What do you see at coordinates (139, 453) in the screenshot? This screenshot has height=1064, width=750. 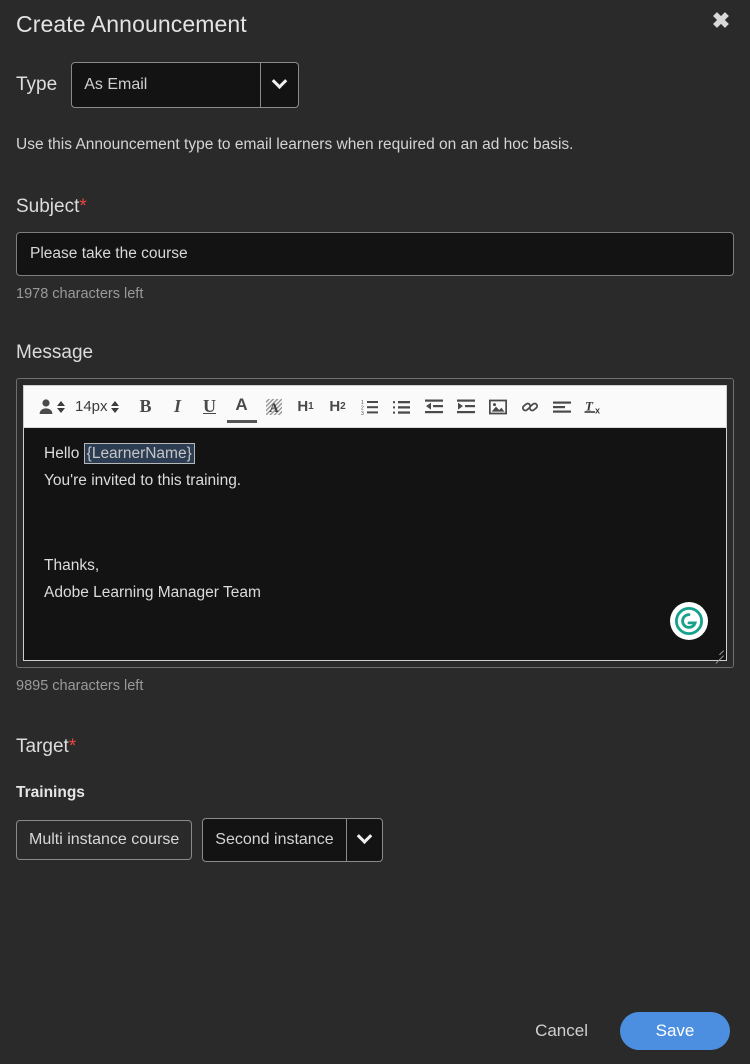 I see `learner-name-token: {LearnerName}` at bounding box center [139, 453].